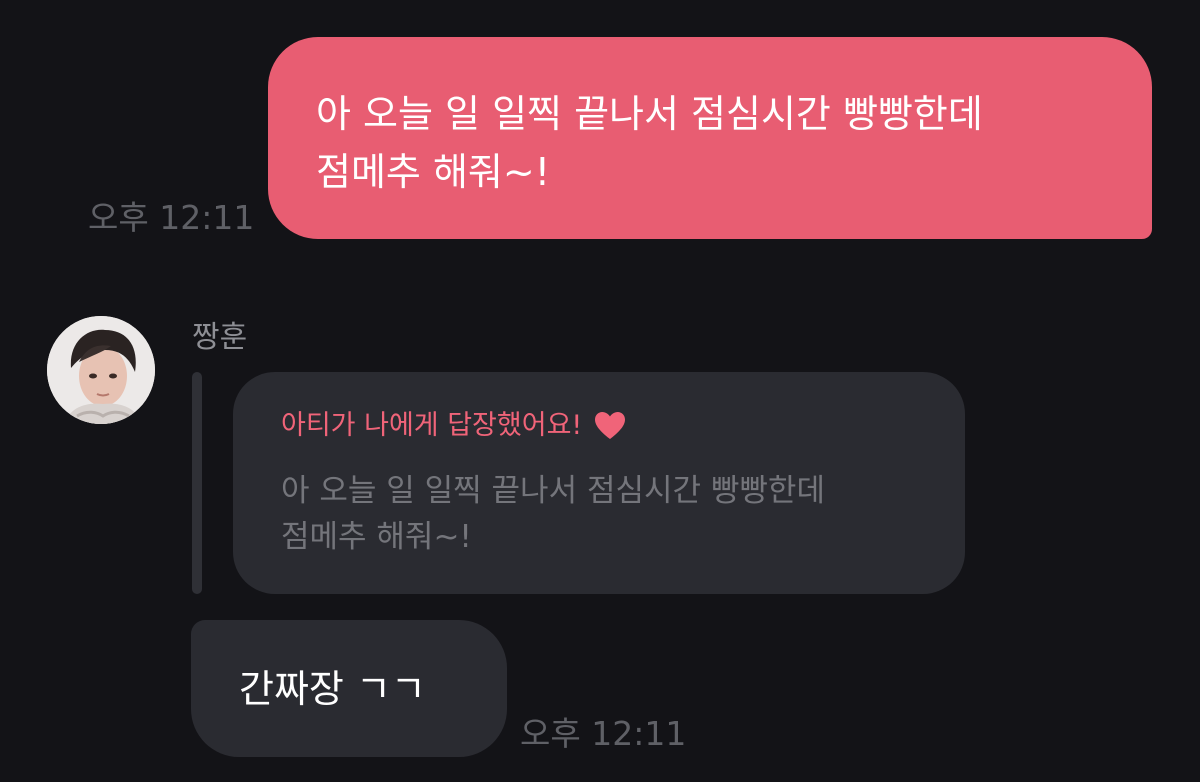 The image size is (1200, 782). What do you see at coordinates (610, 426) in the screenshot?
I see `heart-icon` at bounding box center [610, 426].